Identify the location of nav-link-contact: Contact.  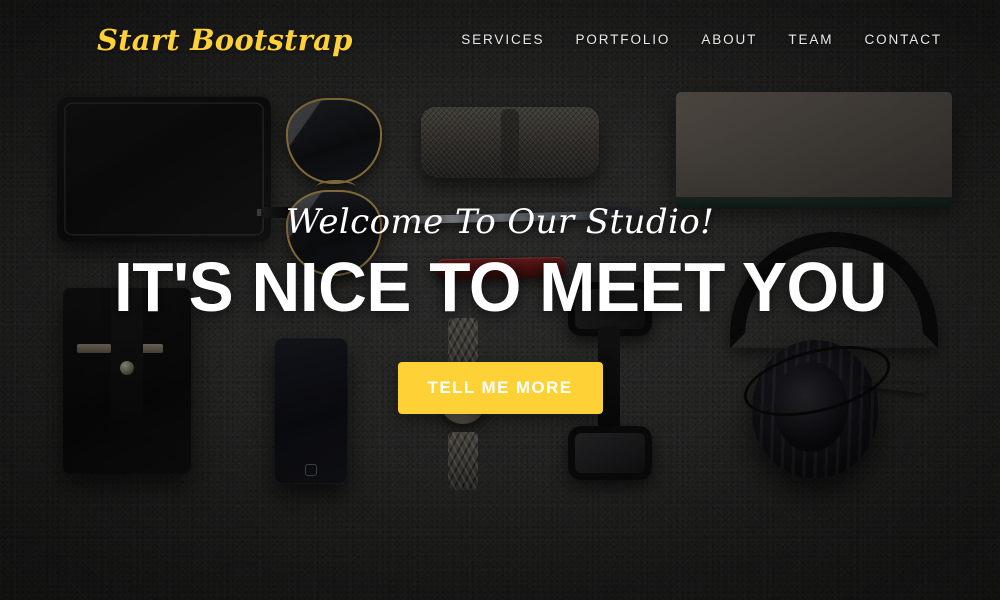
(903, 39).